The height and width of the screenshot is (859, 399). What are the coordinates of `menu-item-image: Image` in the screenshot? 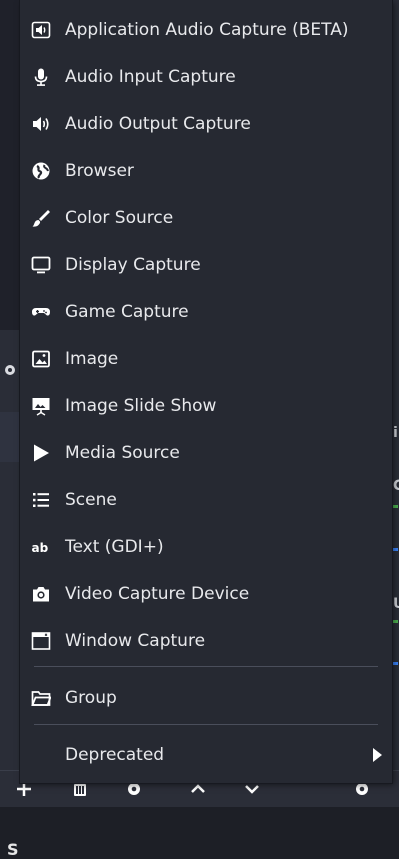 It's located at (206, 358).